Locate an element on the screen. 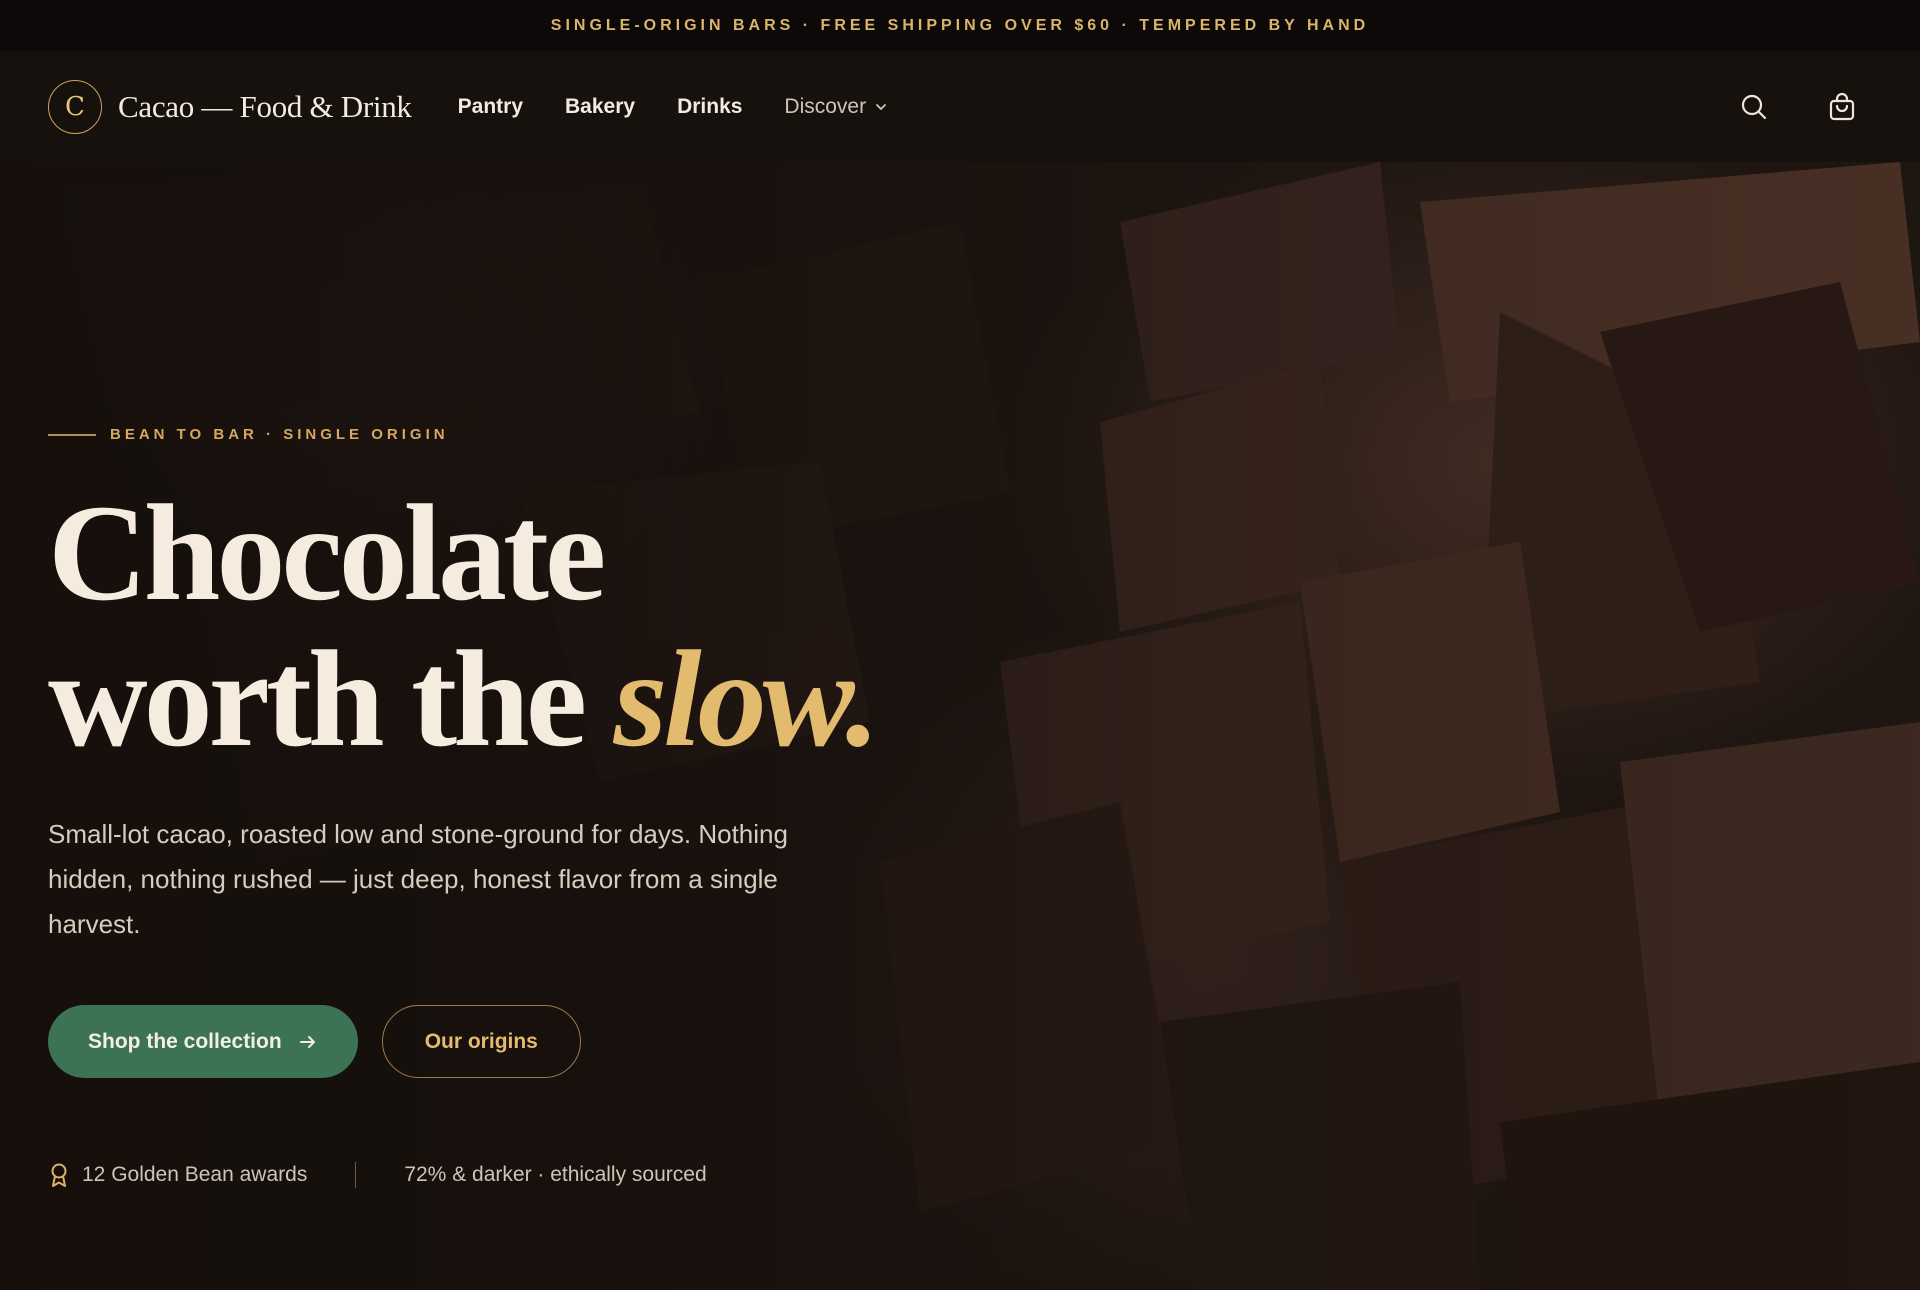 Image resolution: width=1920 pixels, height=1290 pixels. brand-logo-link: C Cacao — Food & Drink is located at coordinates (230, 106).